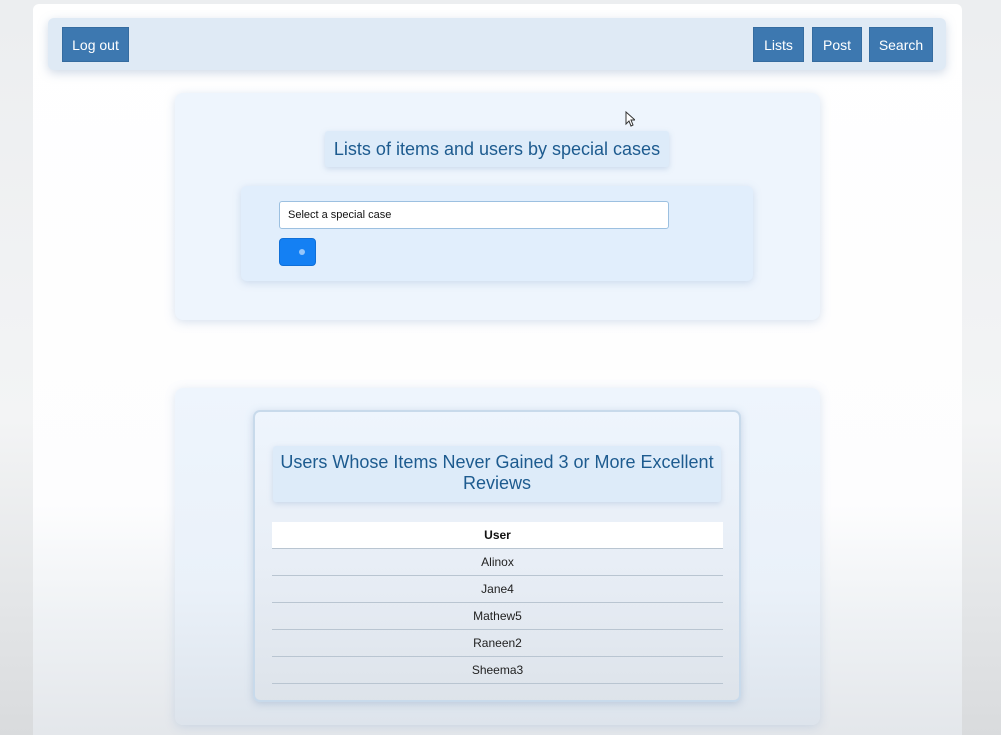 Image resolution: width=1001 pixels, height=735 pixels. What do you see at coordinates (497, 589) in the screenshot?
I see `table-row: Jane4` at bounding box center [497, 589].